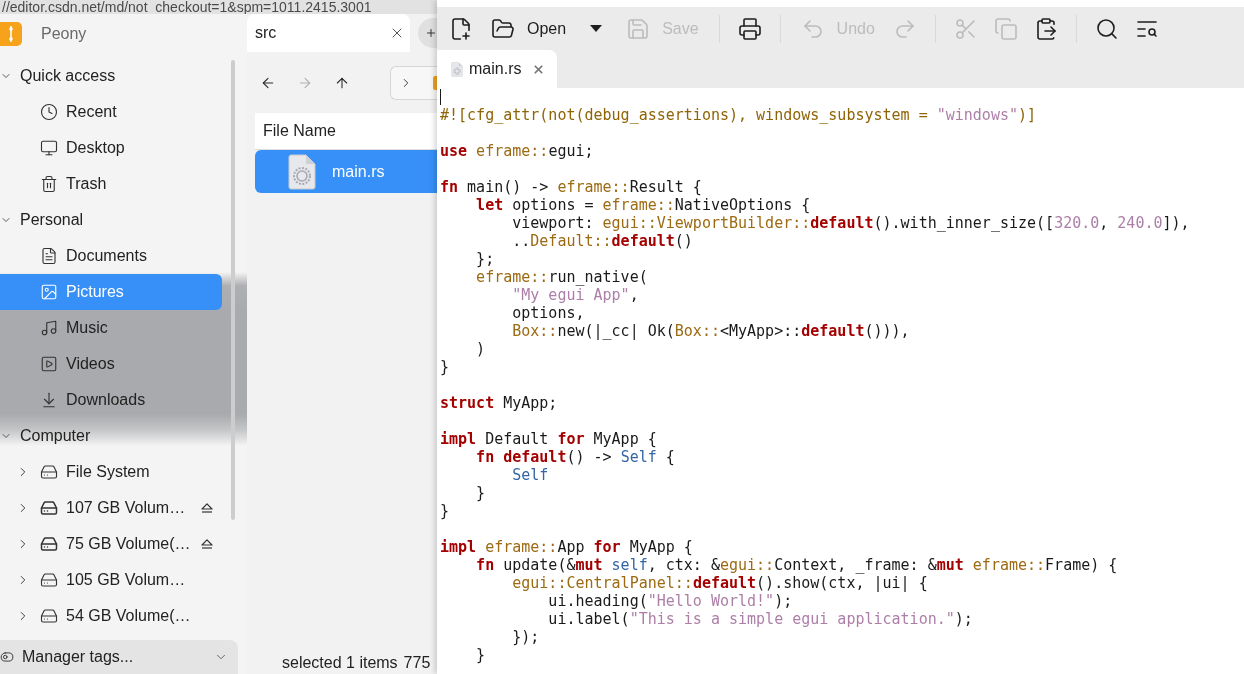 Image resolution: width=1244 pixels, height=674 pixels. What do you see at coordinates (49, 256) in the screenshot?
I see `document-icon` at bounding box center [49, 256].